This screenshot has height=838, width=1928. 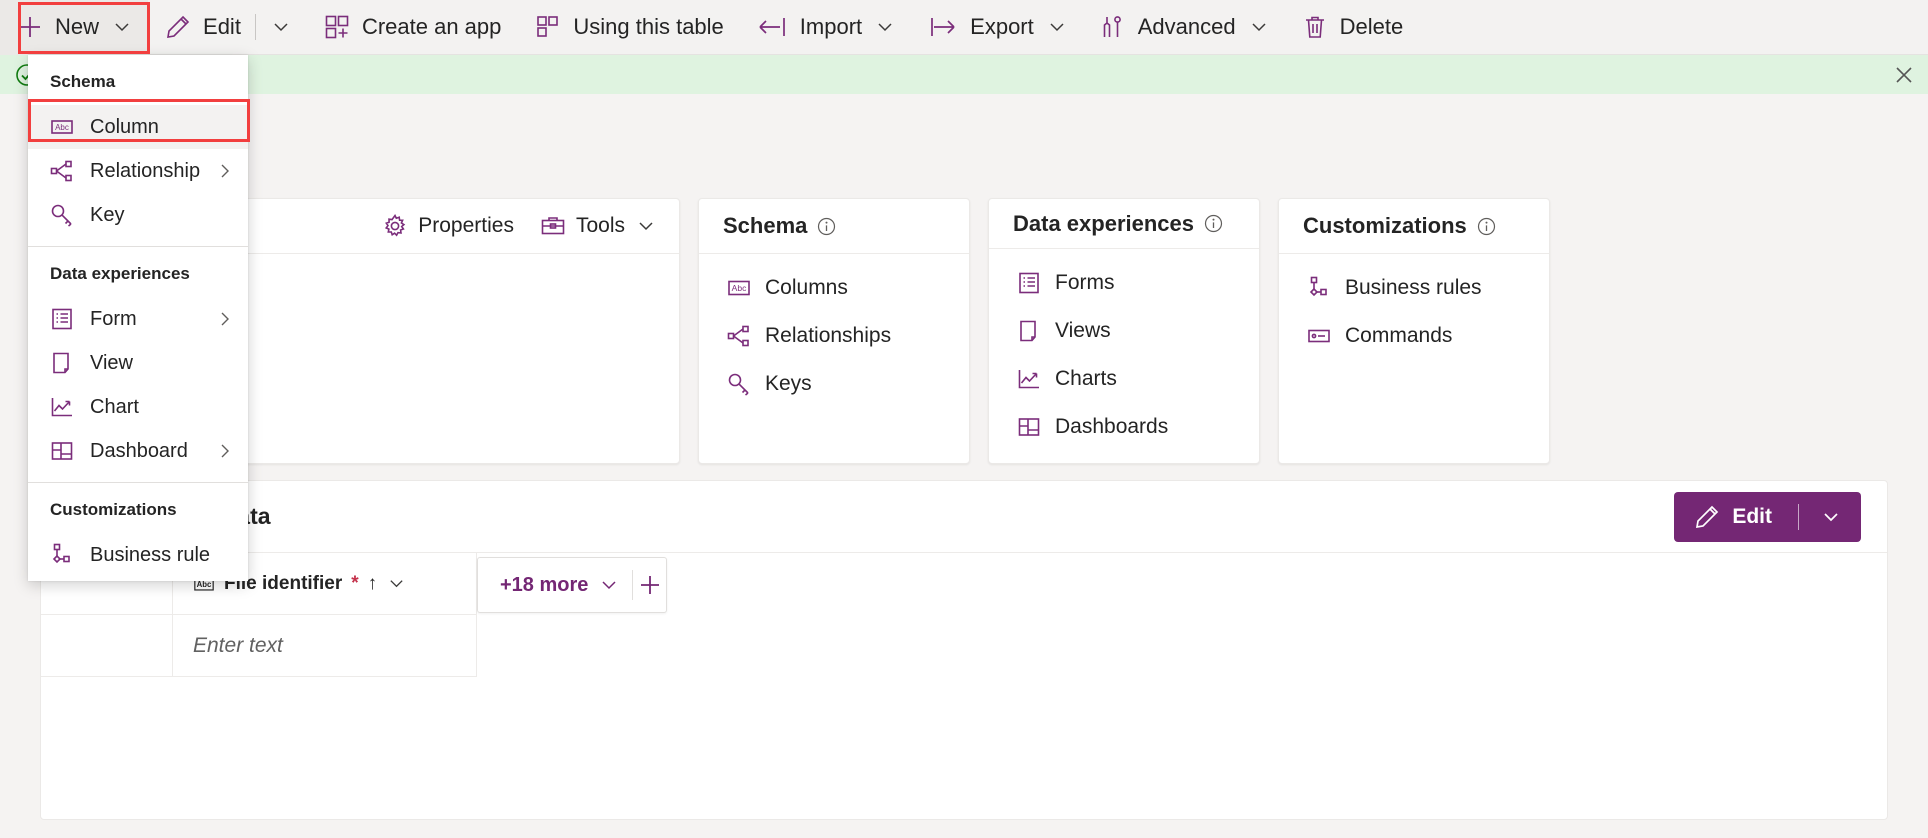 What do you see at coordinates (964, 646) in the screenshot?
I see `grid-data-row: Enter text` at bounding box center [964, 646].